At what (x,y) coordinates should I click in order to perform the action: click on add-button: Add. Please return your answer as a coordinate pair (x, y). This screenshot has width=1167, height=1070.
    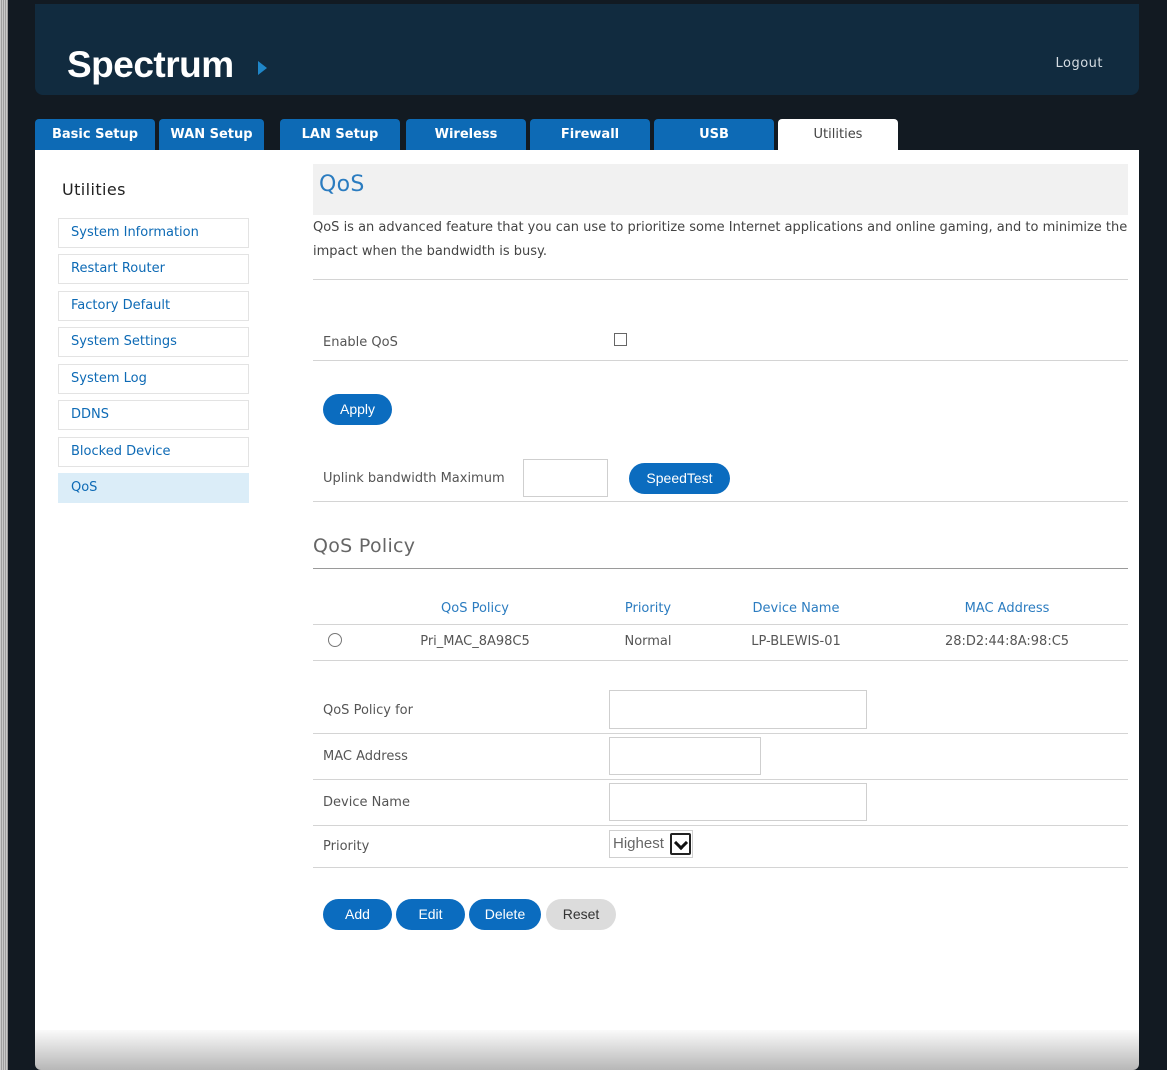
    Looking at the image, I should click on (357, 914).